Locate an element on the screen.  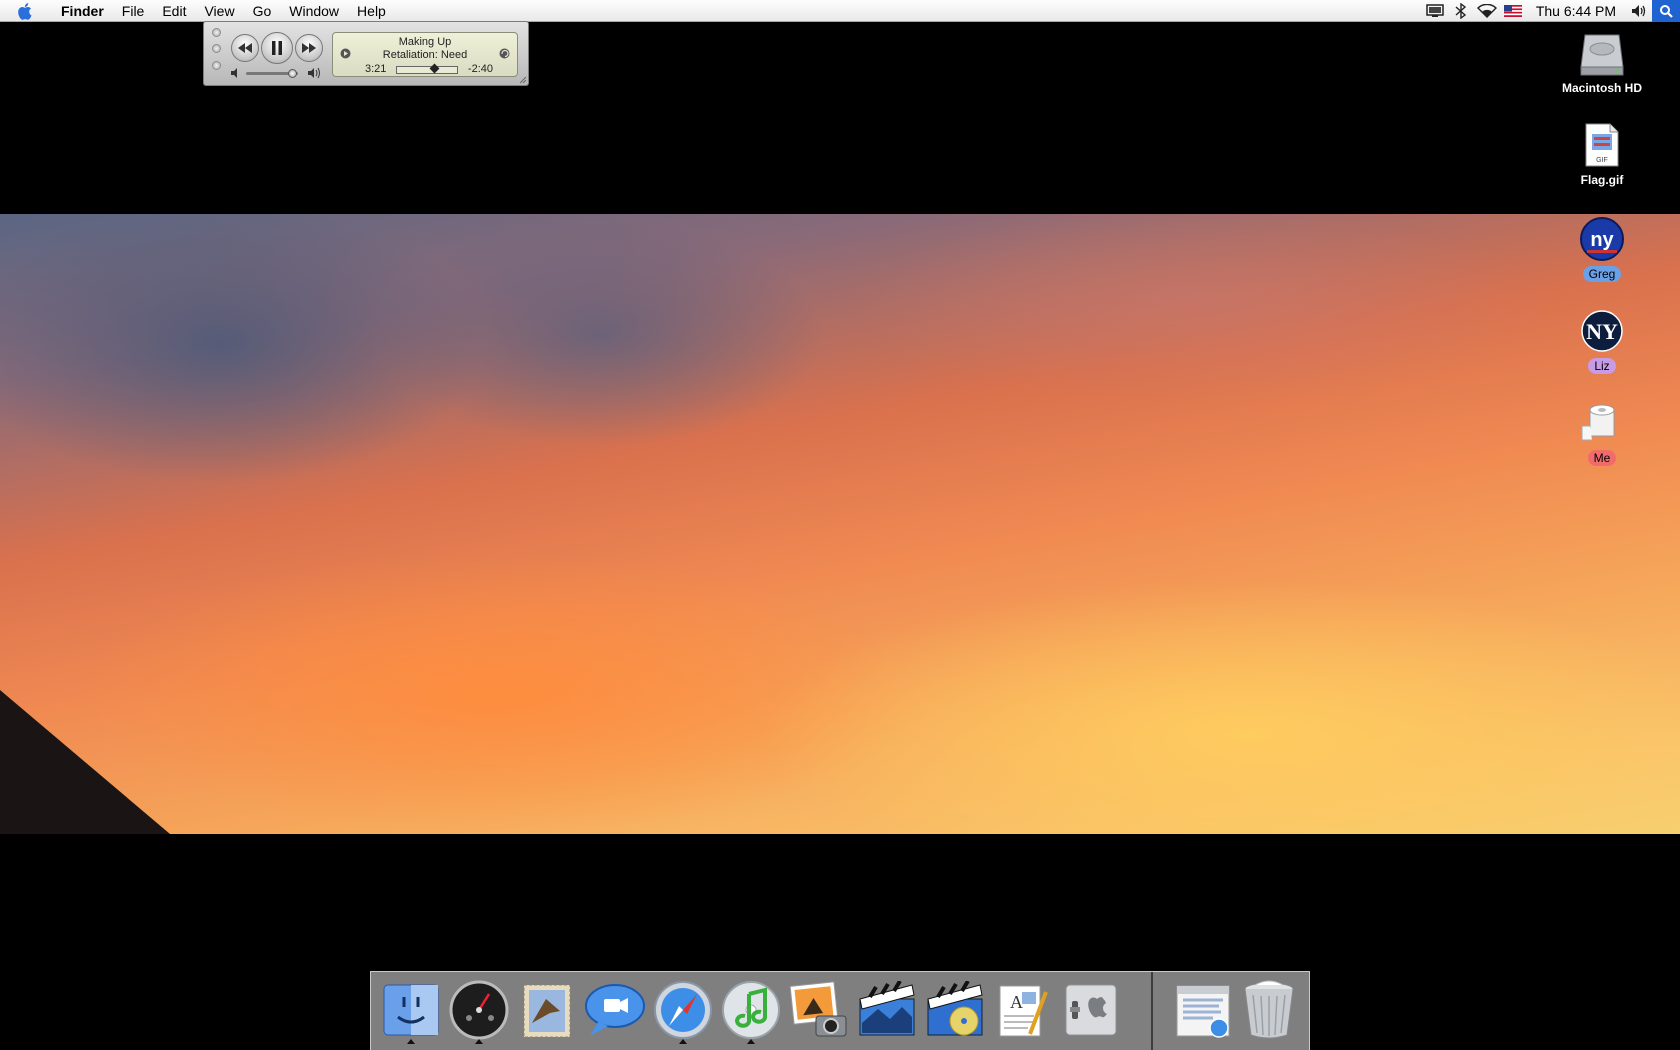
itunes-mini-player: Making Up Retaliation: Need 3:21 -2:40 is located at coordinates (366, 53).